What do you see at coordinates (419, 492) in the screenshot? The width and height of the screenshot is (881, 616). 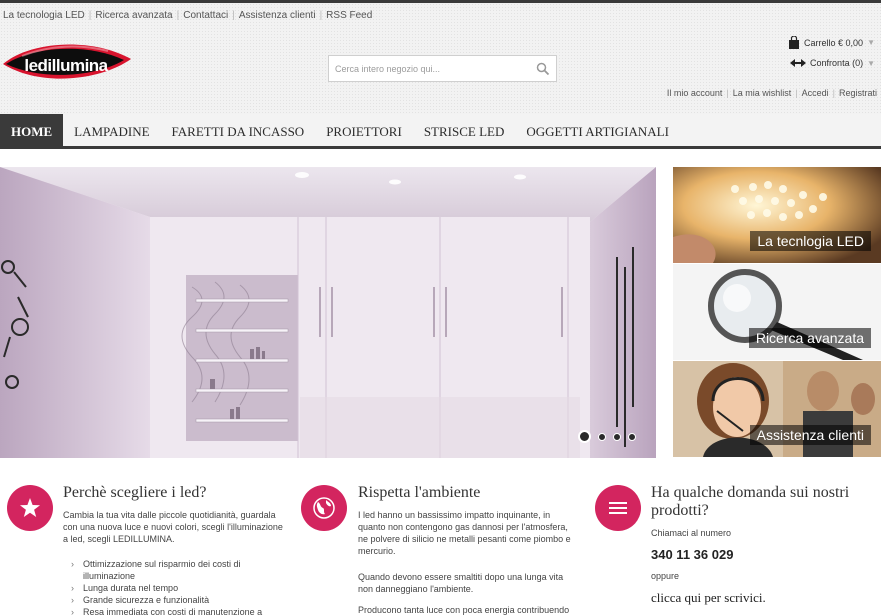 I see `environment-title: Rispetta l'ambiente` at bounding box center [419, 492].